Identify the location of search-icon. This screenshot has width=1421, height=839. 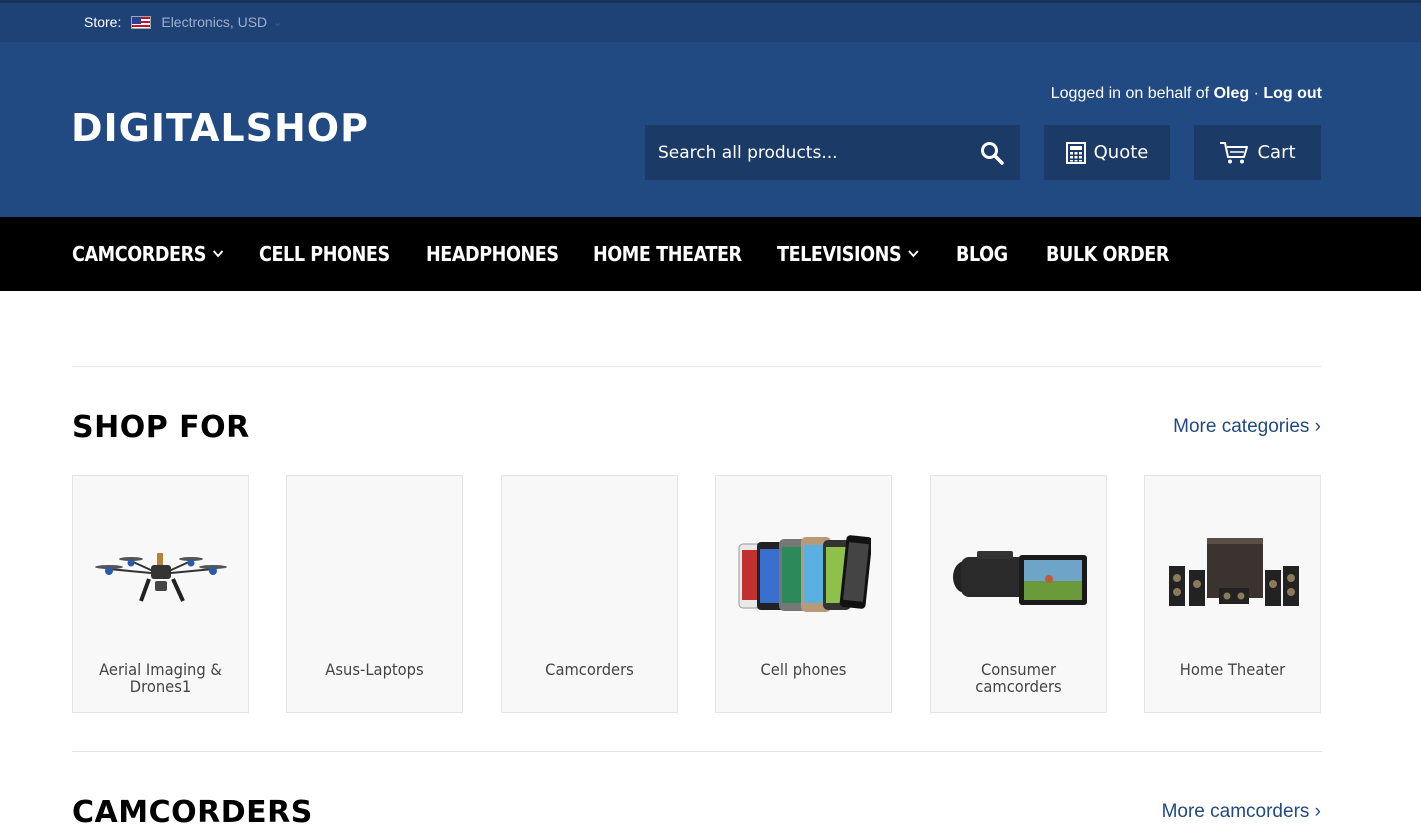
(992, 153).